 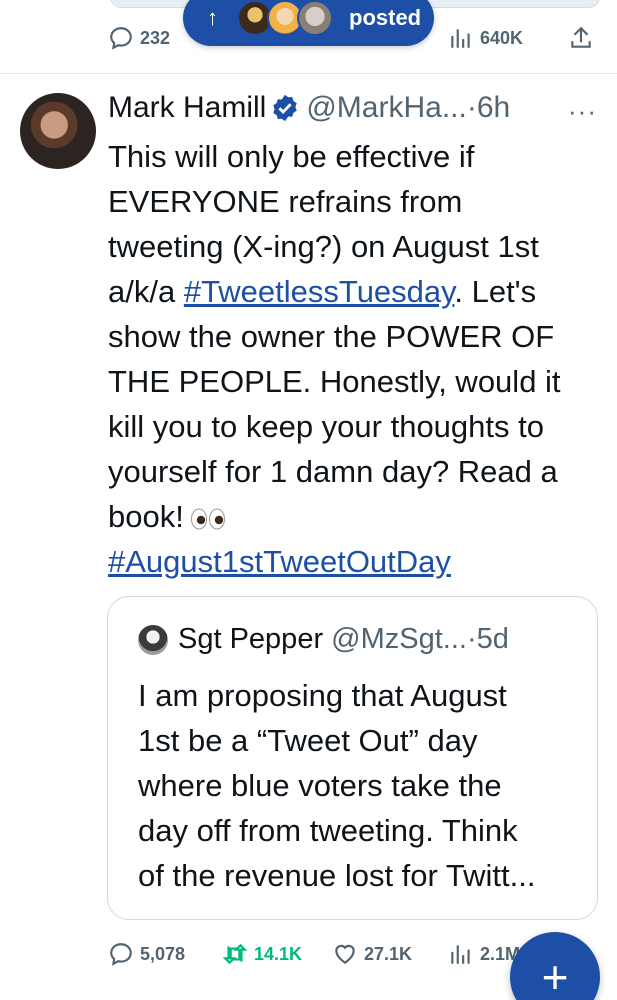 I want to click on text-line: a/k/a #TweetlessTuesday. Let's, so click(x=355, y=291).